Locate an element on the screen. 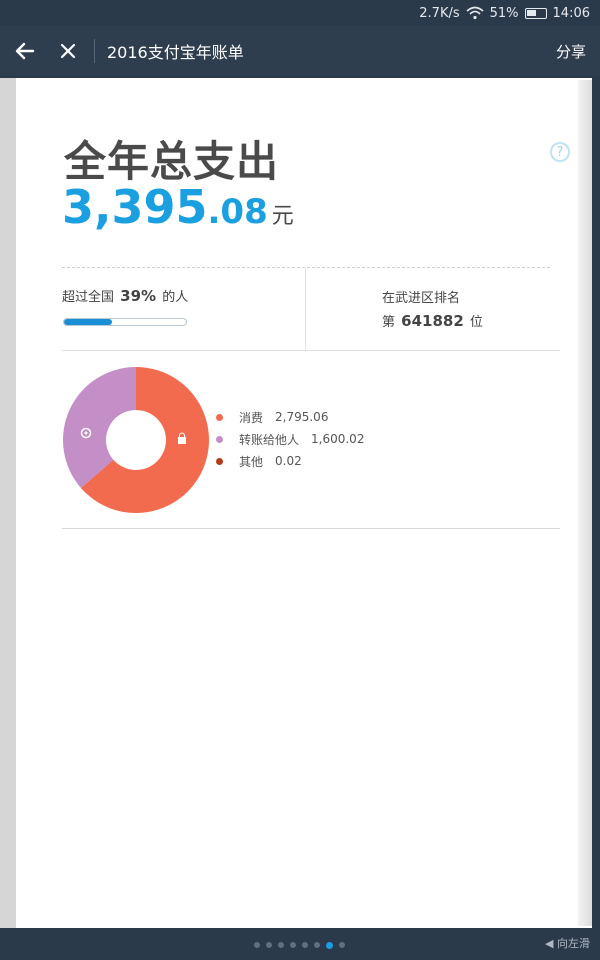 The image size is (600, 960). clock: 14:06 is located at coordinates (571, 13).